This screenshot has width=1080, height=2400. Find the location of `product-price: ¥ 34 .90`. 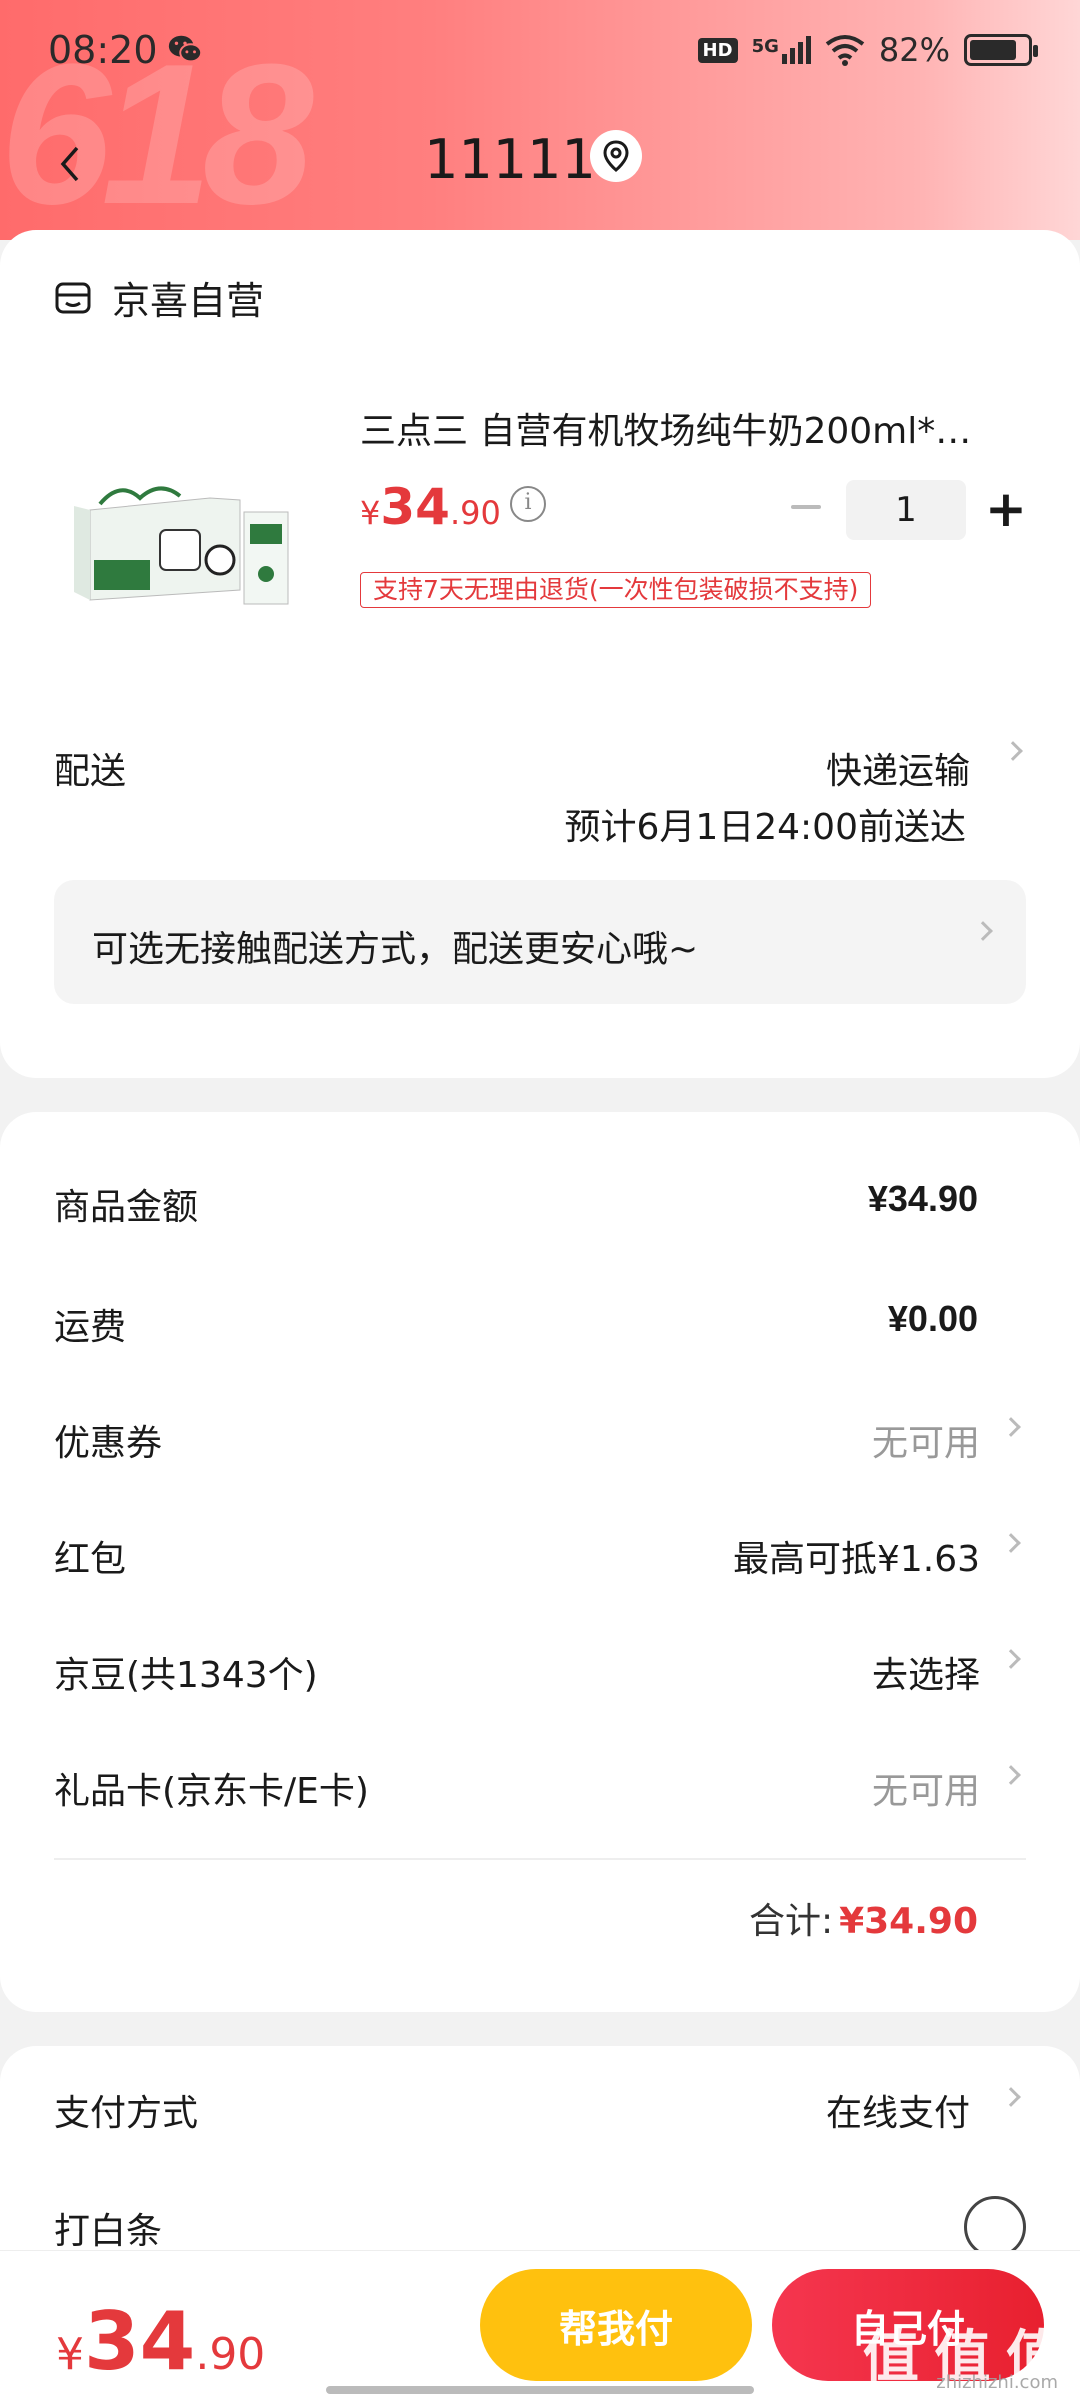

product-price: ¥ 34 .90 is located at coordinates (430, 507).